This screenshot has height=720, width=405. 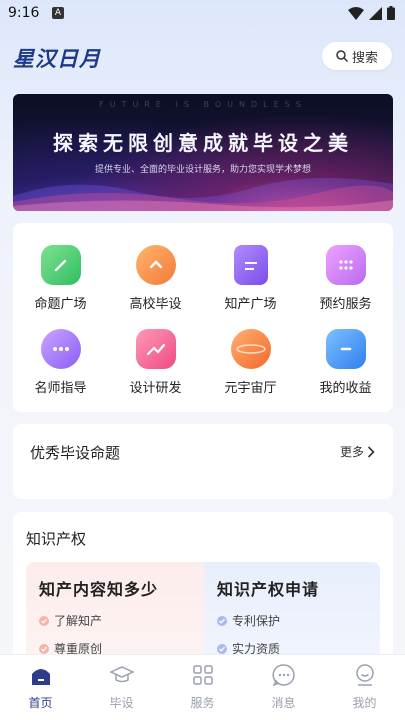 What do you see at coordinates (60, 388) in the screenshot?
I see `service-label: 名师指导` at bounding box center [60, 388].